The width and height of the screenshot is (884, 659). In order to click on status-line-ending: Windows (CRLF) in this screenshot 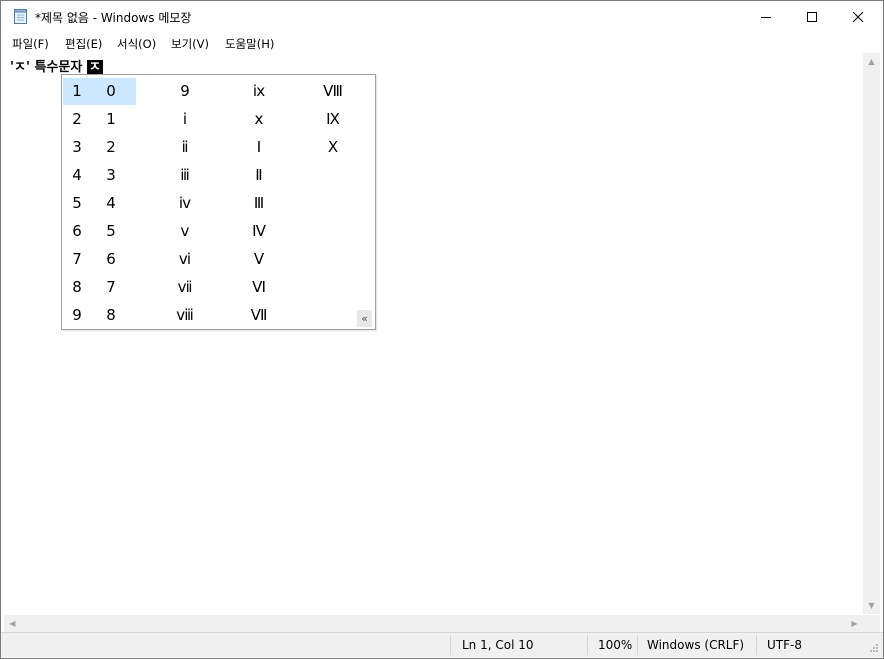, I will do `click(696, 645)`.